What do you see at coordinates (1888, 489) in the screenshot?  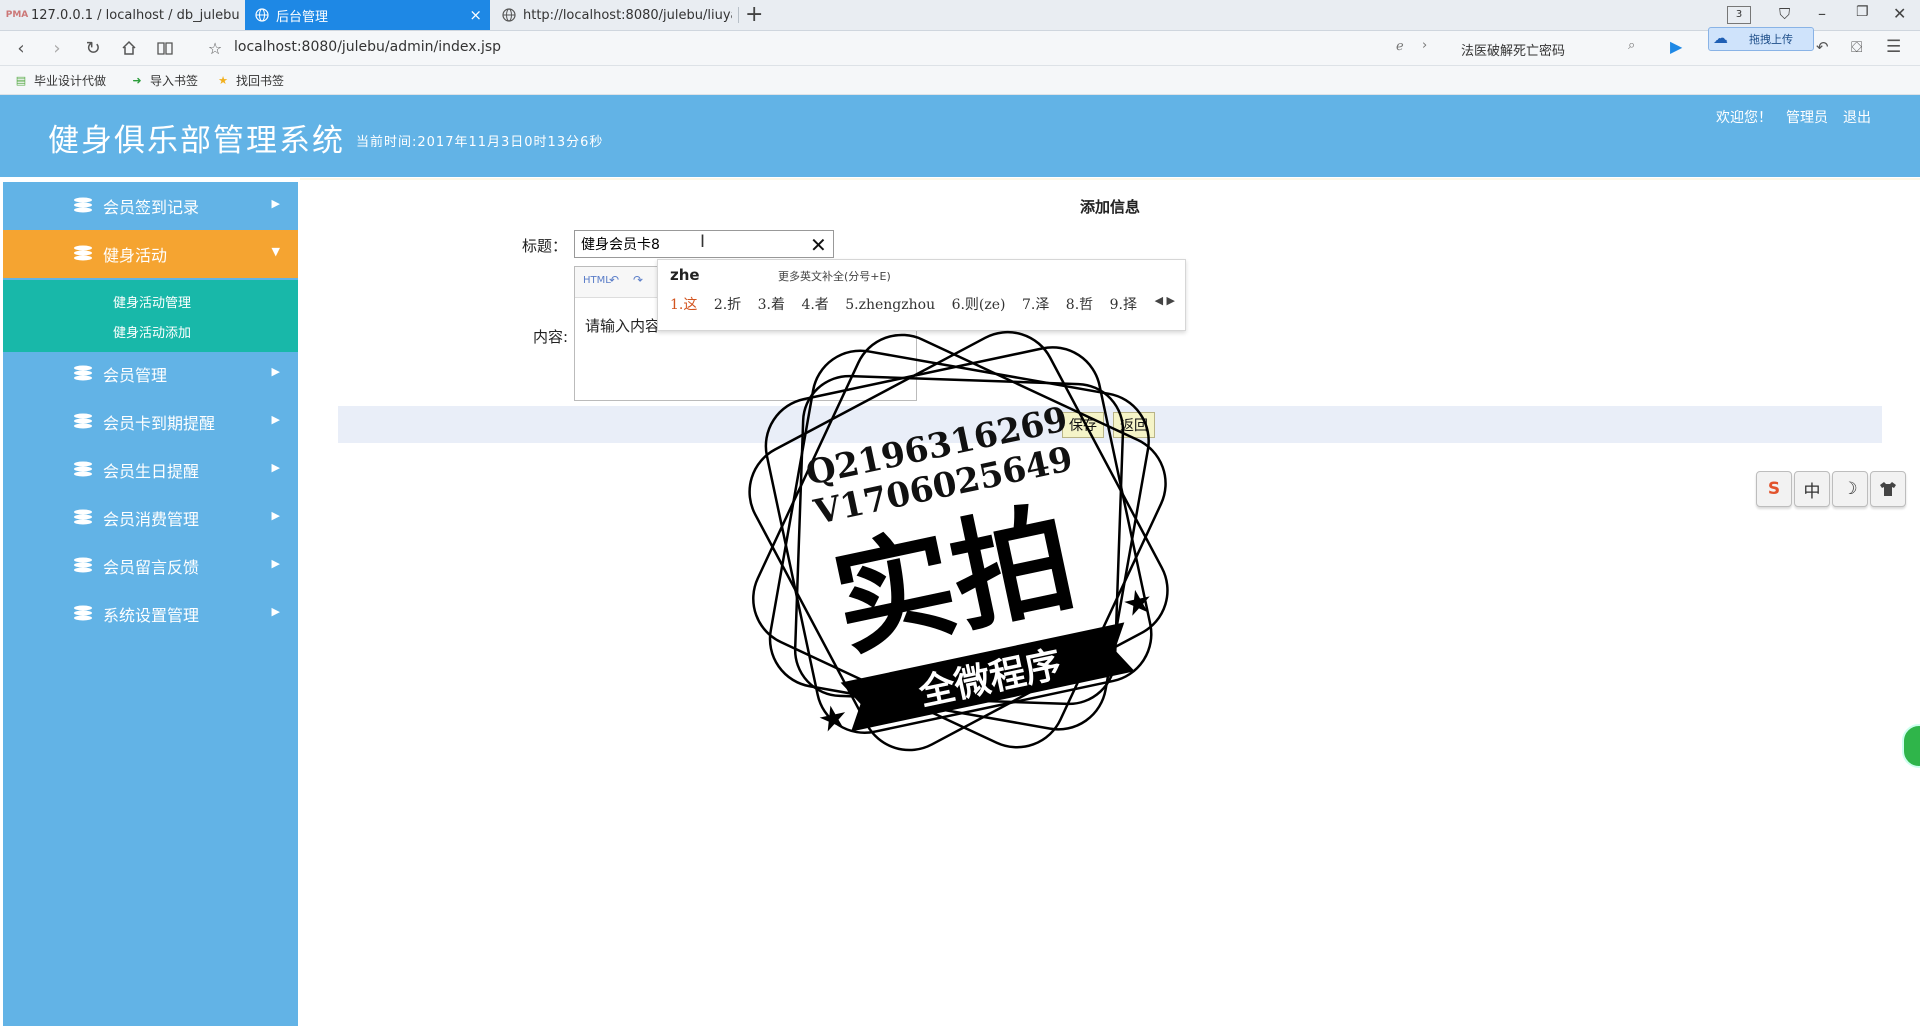 I see `shirt-icon` at bounding box center [1888, 489].